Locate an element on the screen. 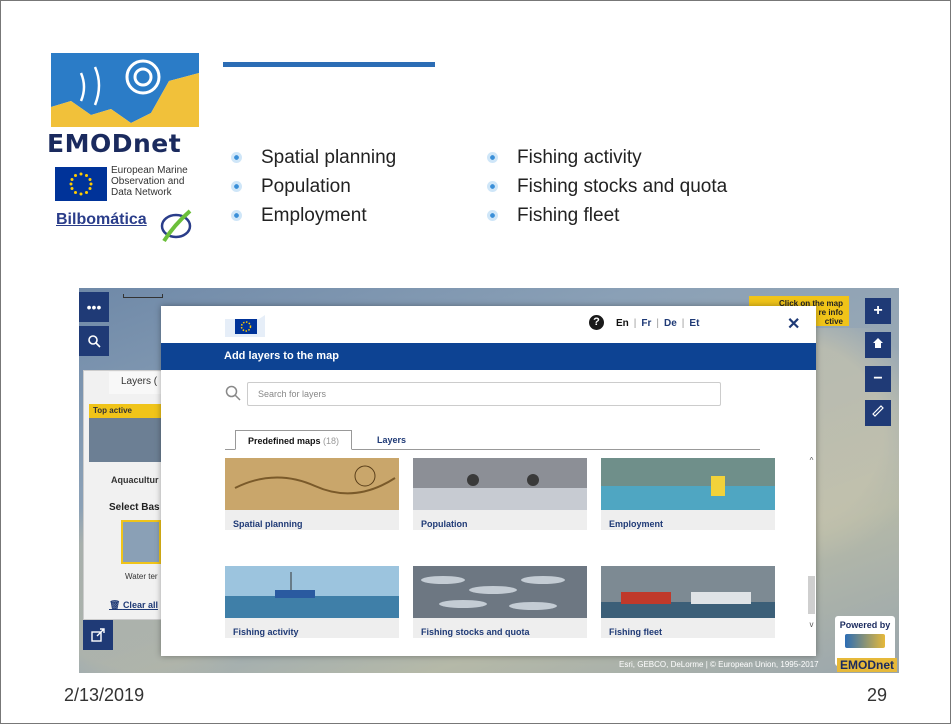 This screenshot has width=951, height=724. map-tools: + − is located at coordinates (878, 366).